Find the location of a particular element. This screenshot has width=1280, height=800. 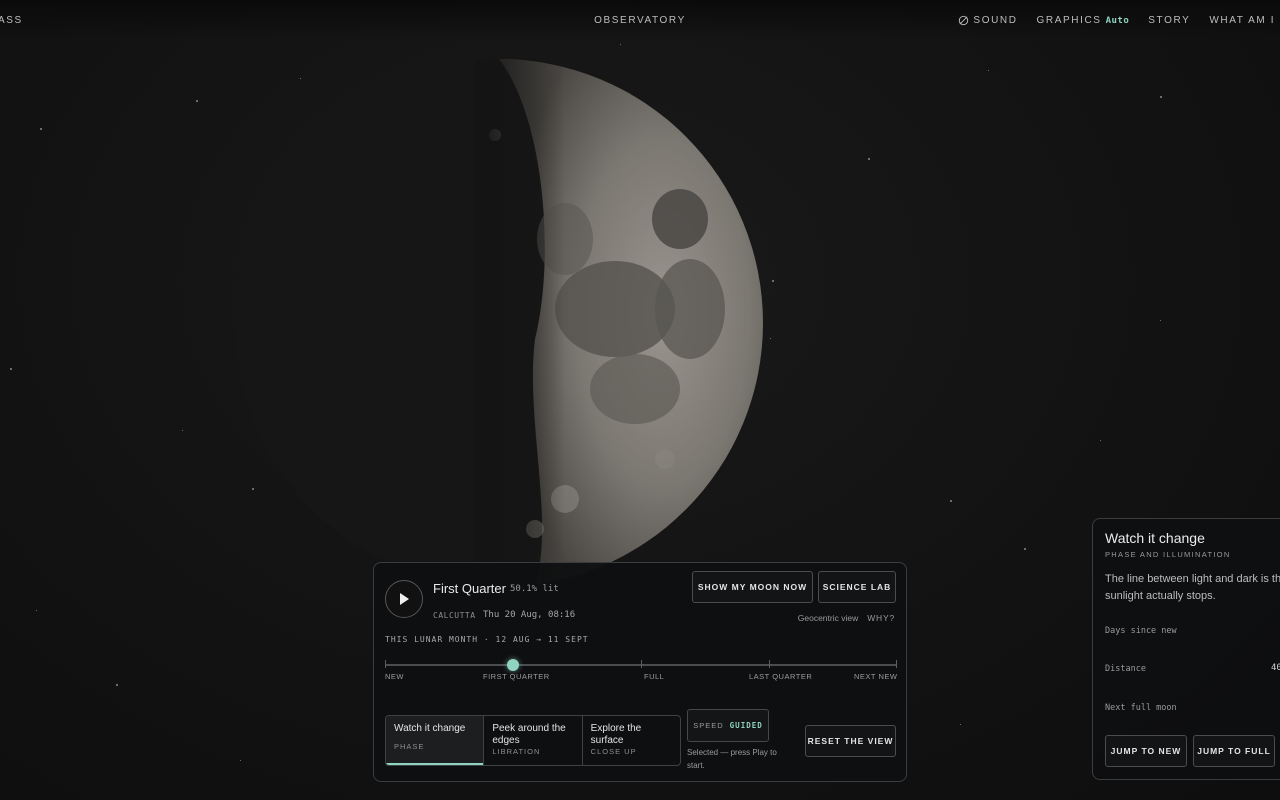

story-link: STORY is located at coordinates (1169, 20).